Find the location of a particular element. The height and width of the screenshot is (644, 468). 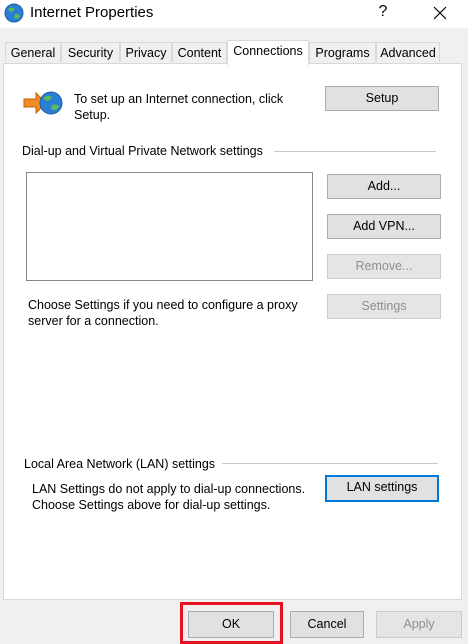

lan-settings-button: LAN settings is located at coordinates (382, 488).